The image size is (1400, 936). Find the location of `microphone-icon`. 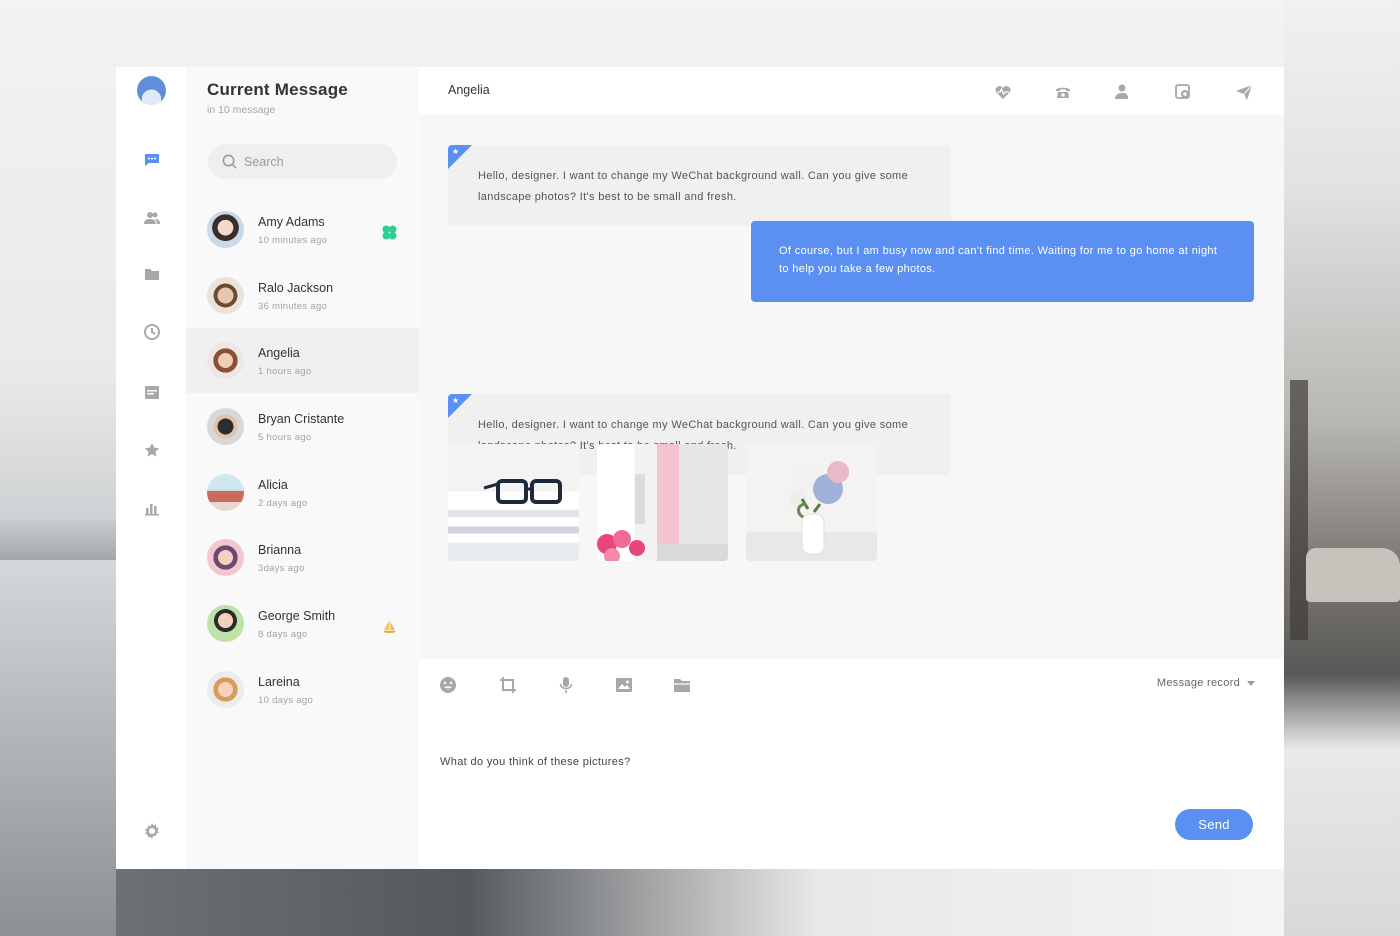

microphone-icon is located at coordinates (566, 685).